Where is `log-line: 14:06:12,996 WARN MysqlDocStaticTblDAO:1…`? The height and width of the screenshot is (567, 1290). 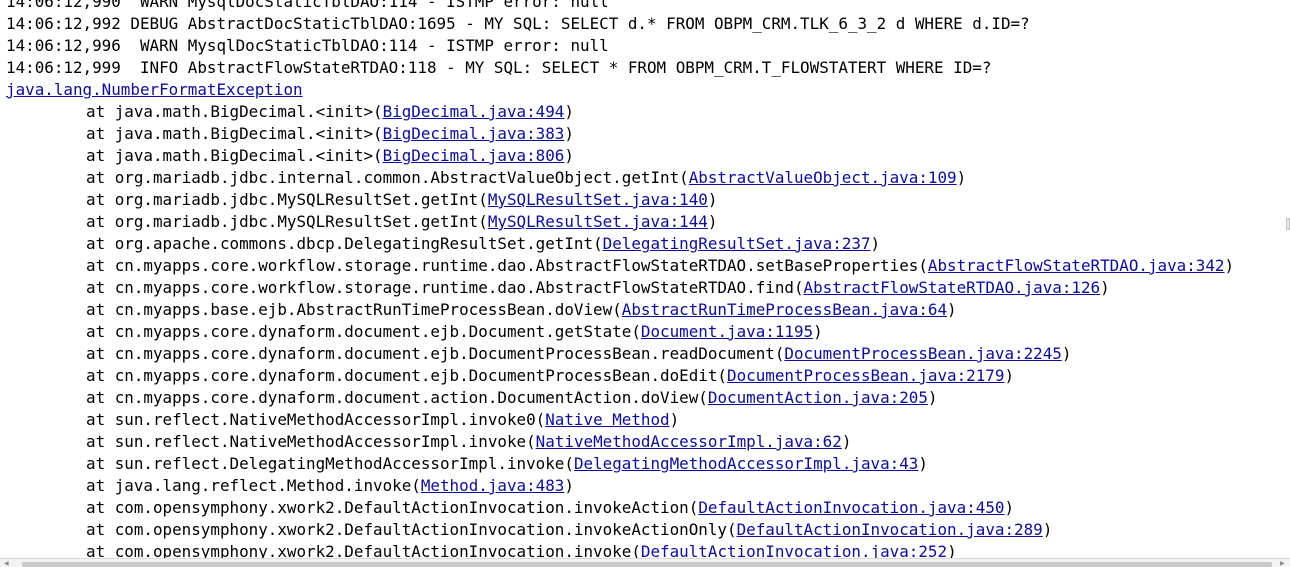 log-line: 14:06:12,996 WARN MysqlDocStaticTblDAO:1… is located at coordinates (307, 45).